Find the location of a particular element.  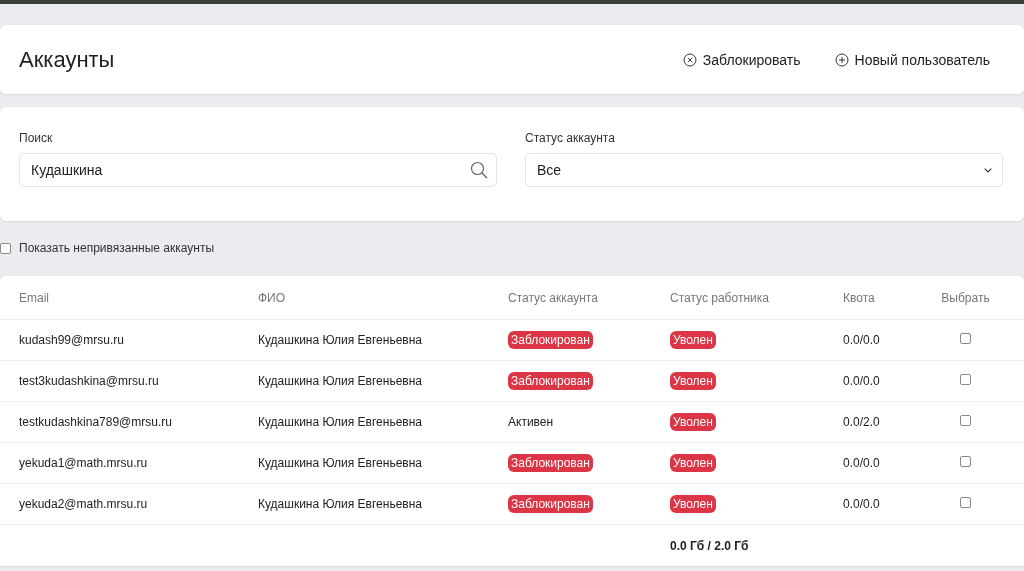

new-user-button: Новый пользователь is located at coordinates (912, 59).